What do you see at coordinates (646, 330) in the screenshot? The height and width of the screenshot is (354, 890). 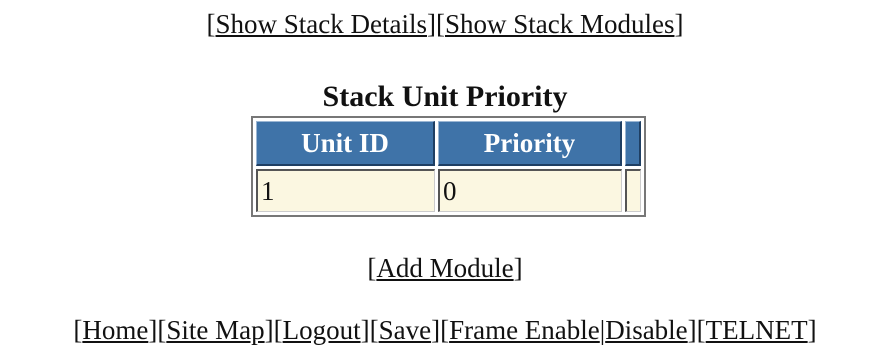 I see `frame-disable-link: Disable` at bounding box center [646, 330].